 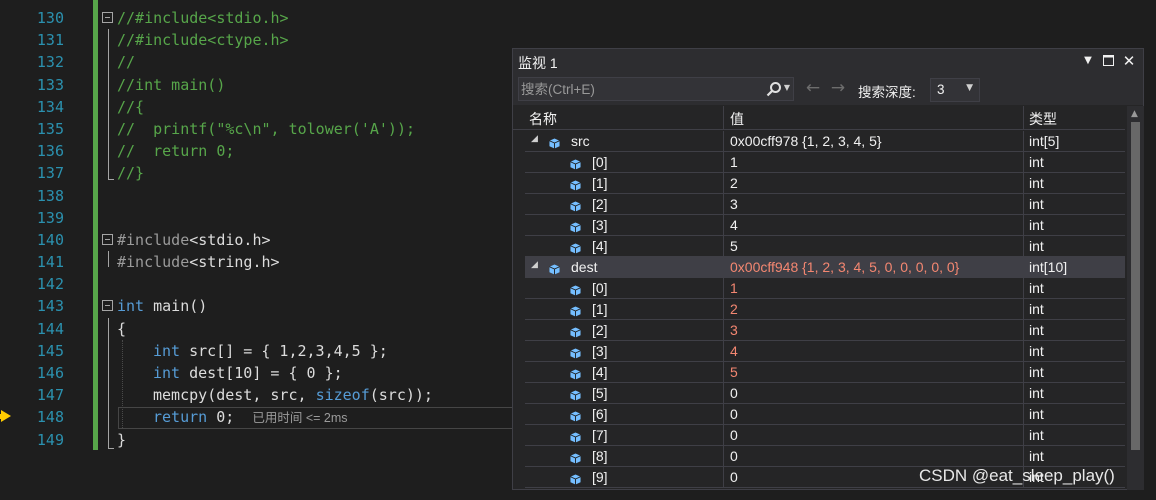 I want to click on watch-row-src: ◢ src 0x00cff978 {1, 2, 3, 4, 5} int[5], so click(x=825, y=141).